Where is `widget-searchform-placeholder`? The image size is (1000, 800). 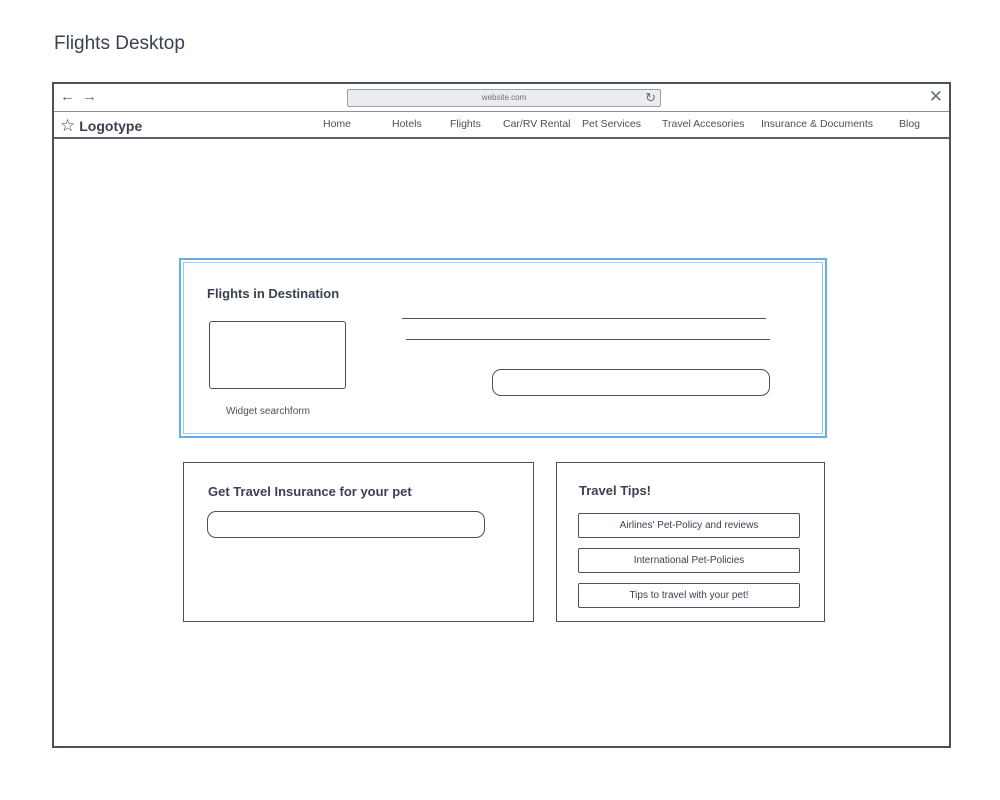 widget-searchform-placeholder is located at coordinates (277, 355).